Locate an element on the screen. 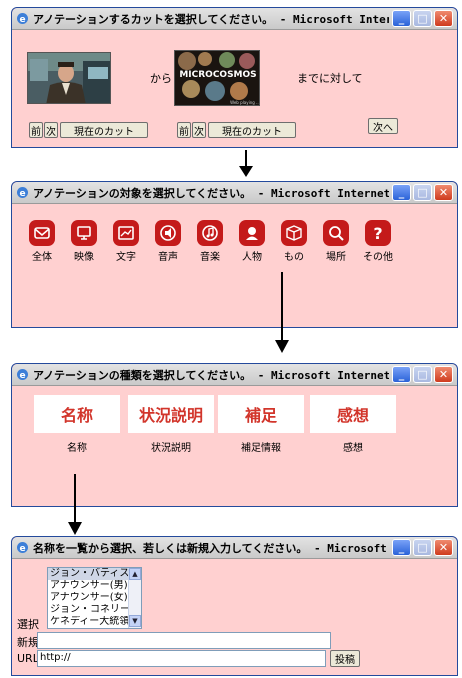 Image resolution: width=462 pixels, height=678 pixels. kind-name: 名称 名称 is located at coordinates (77, 424).